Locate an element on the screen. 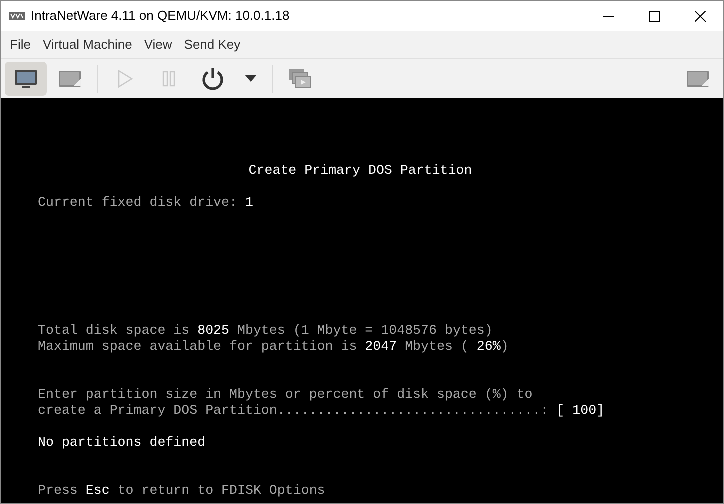  console-text: Current fixed disk drive: 1 is located at coordinates (146, 203).